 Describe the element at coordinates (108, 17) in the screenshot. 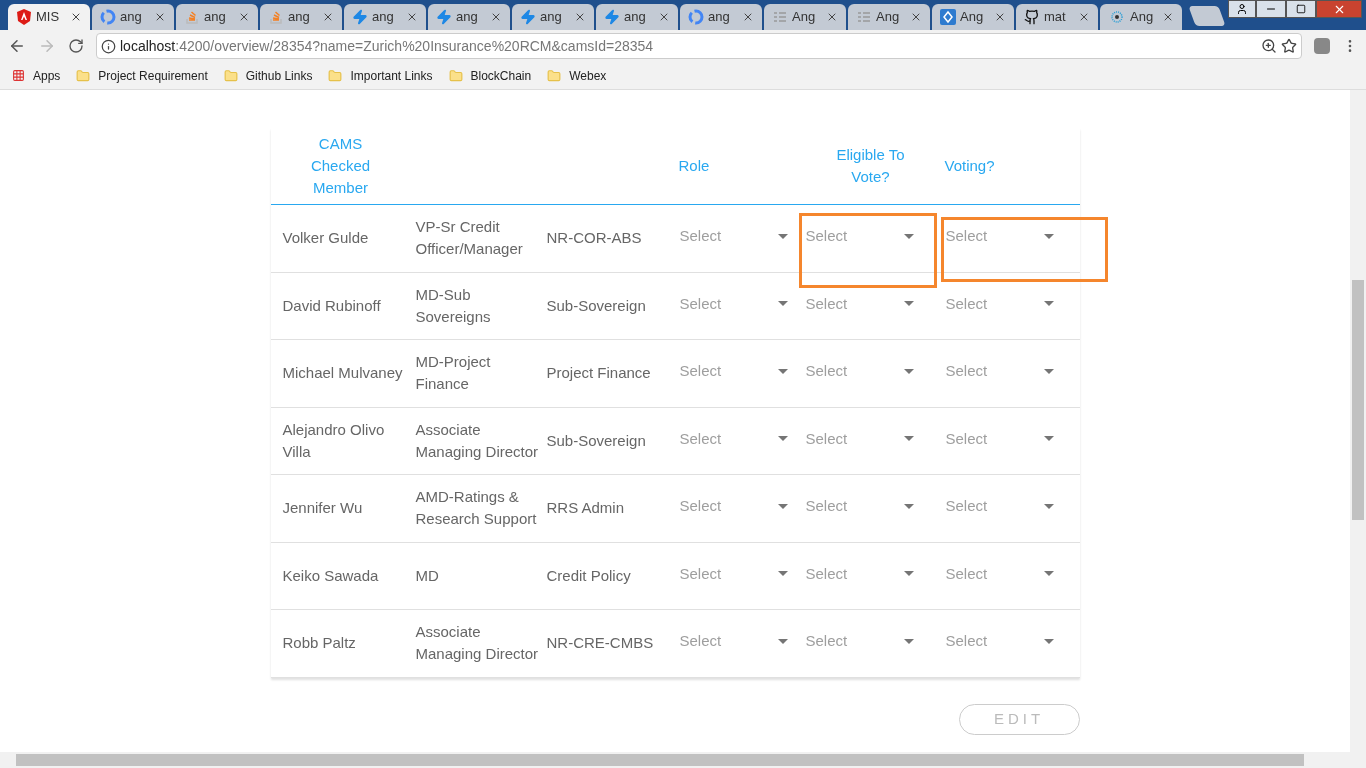

I see `g-logo-icon` at that location.